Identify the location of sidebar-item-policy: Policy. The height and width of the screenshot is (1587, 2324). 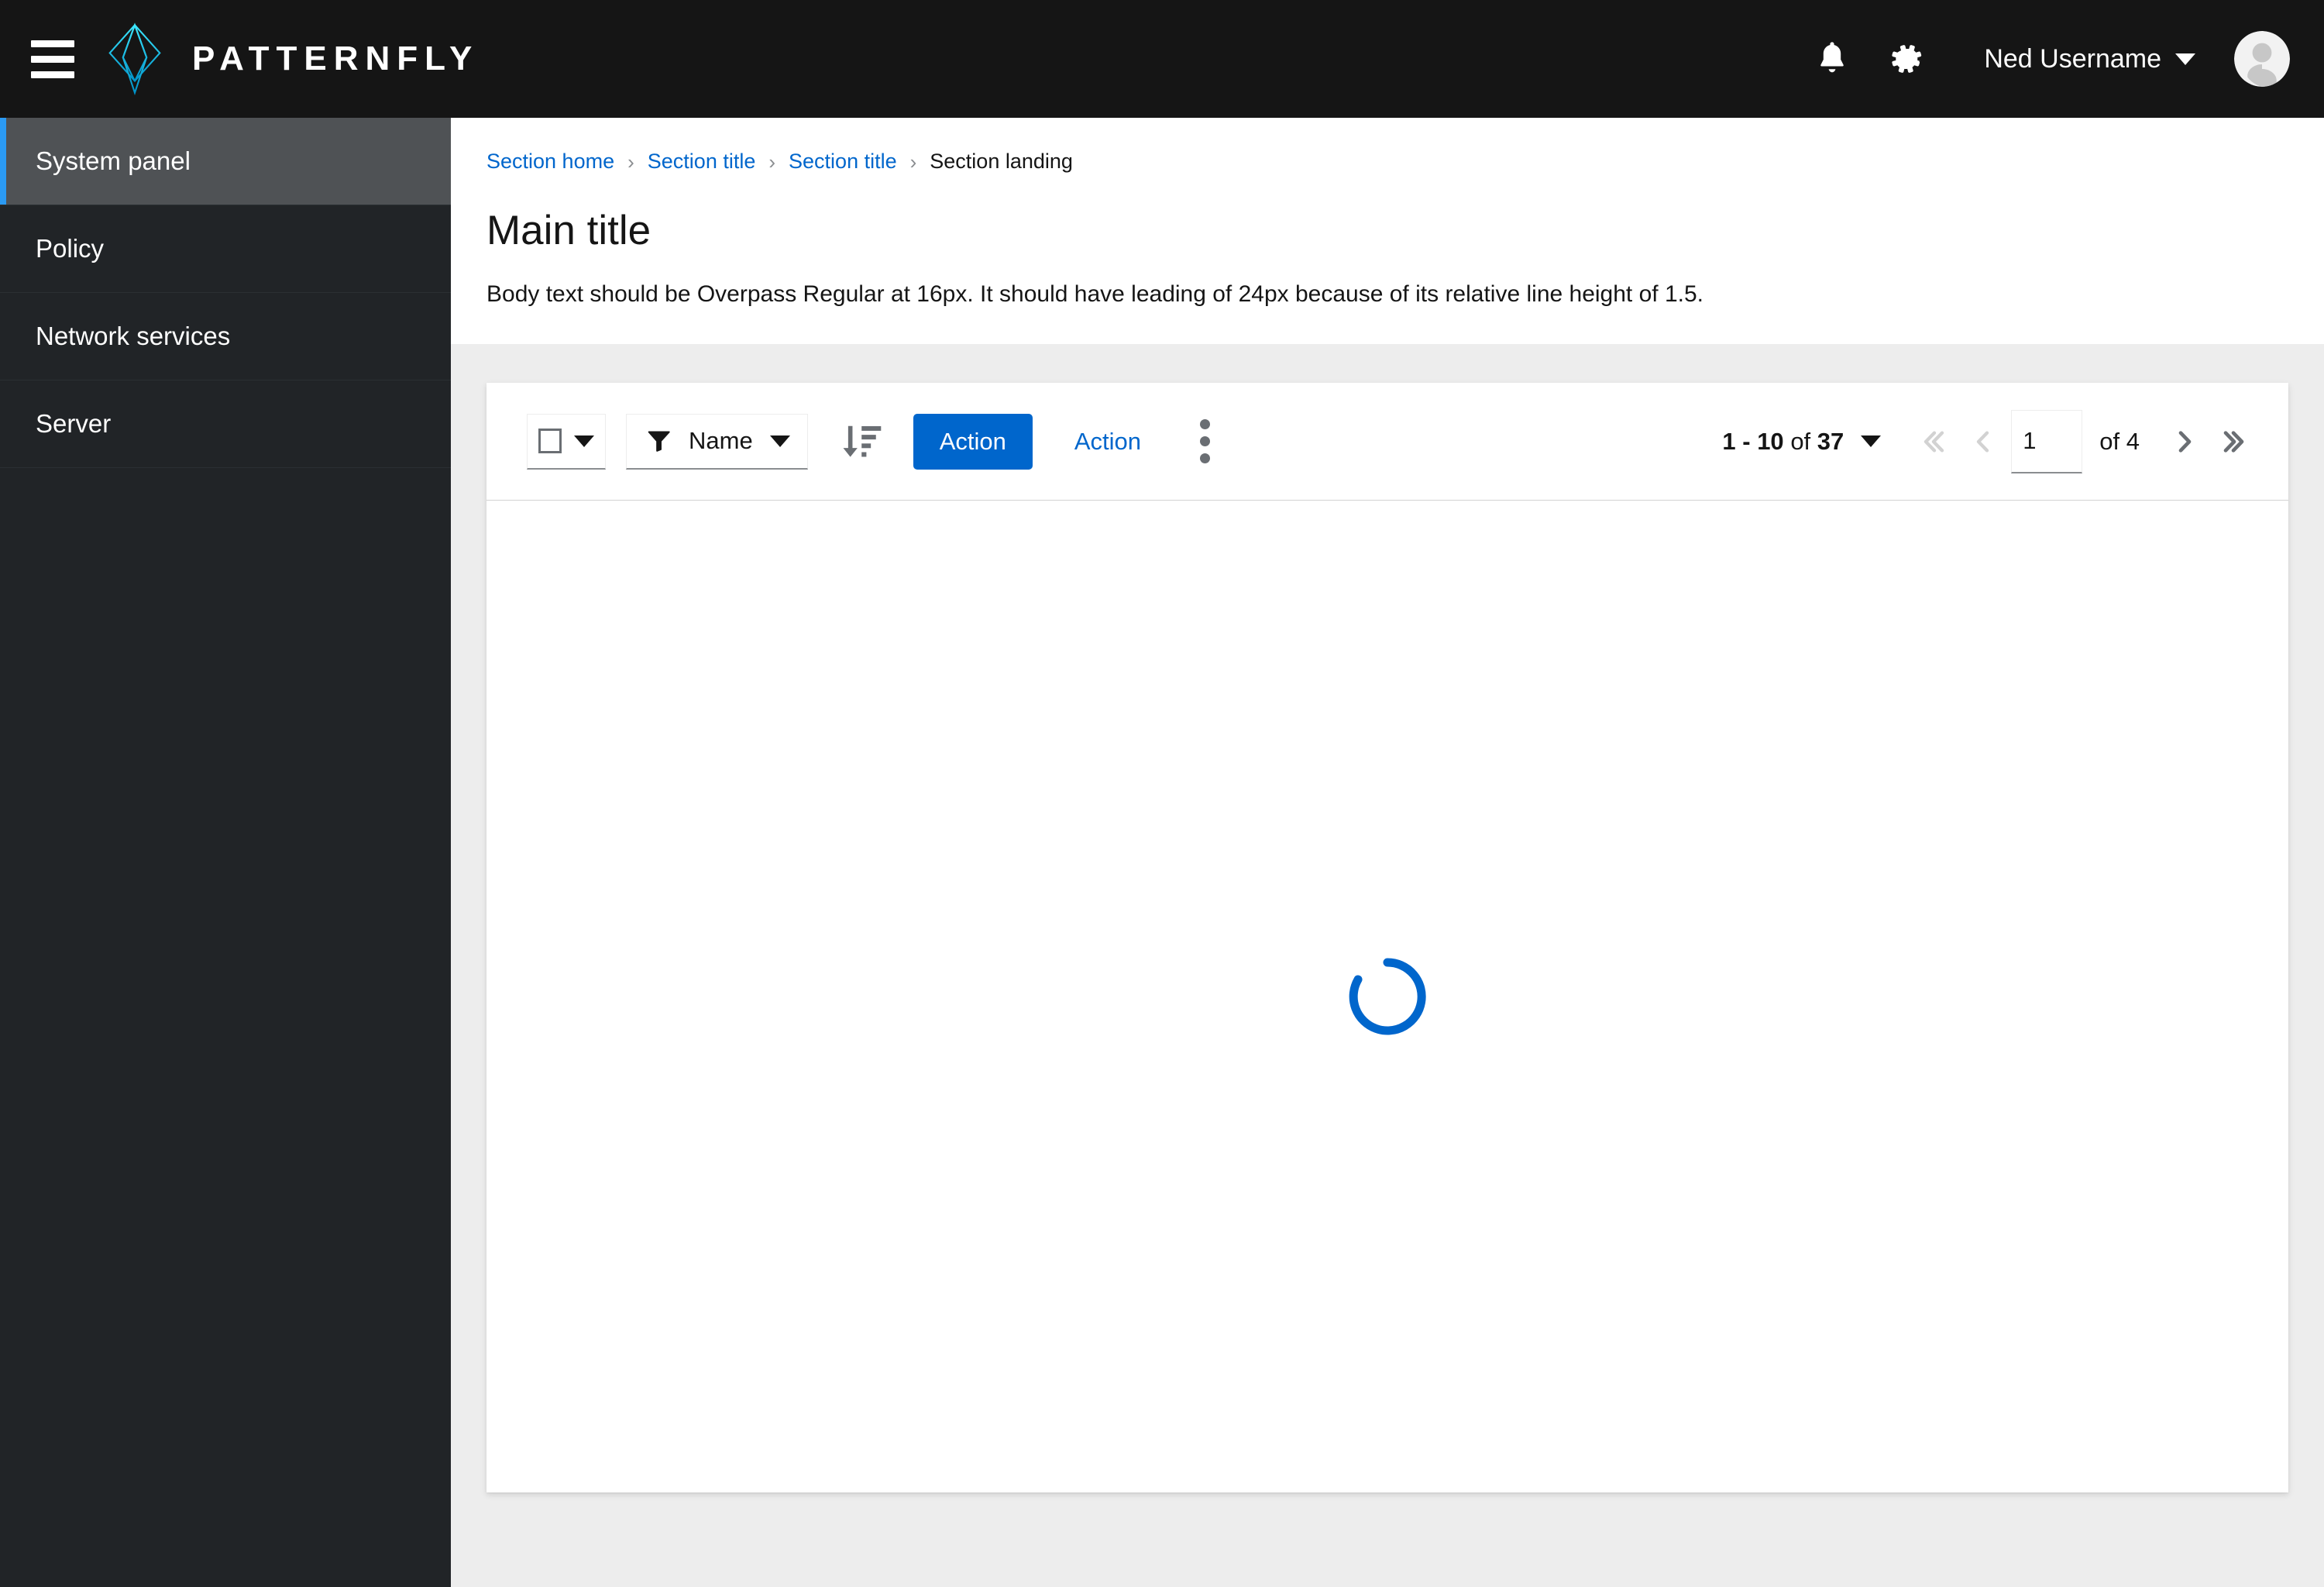
(225, 249).